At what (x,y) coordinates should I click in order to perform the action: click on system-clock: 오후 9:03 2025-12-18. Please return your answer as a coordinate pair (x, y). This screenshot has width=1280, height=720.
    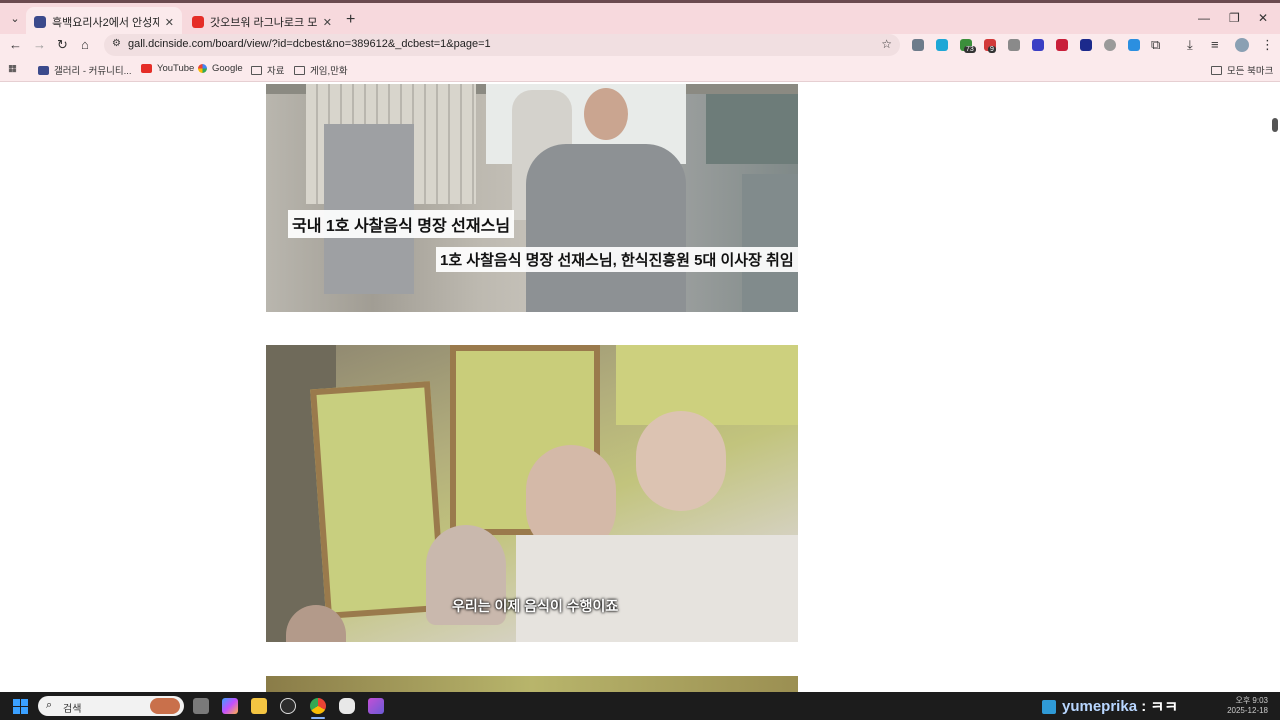
    Looking at the image, I should click on (1247, 706).